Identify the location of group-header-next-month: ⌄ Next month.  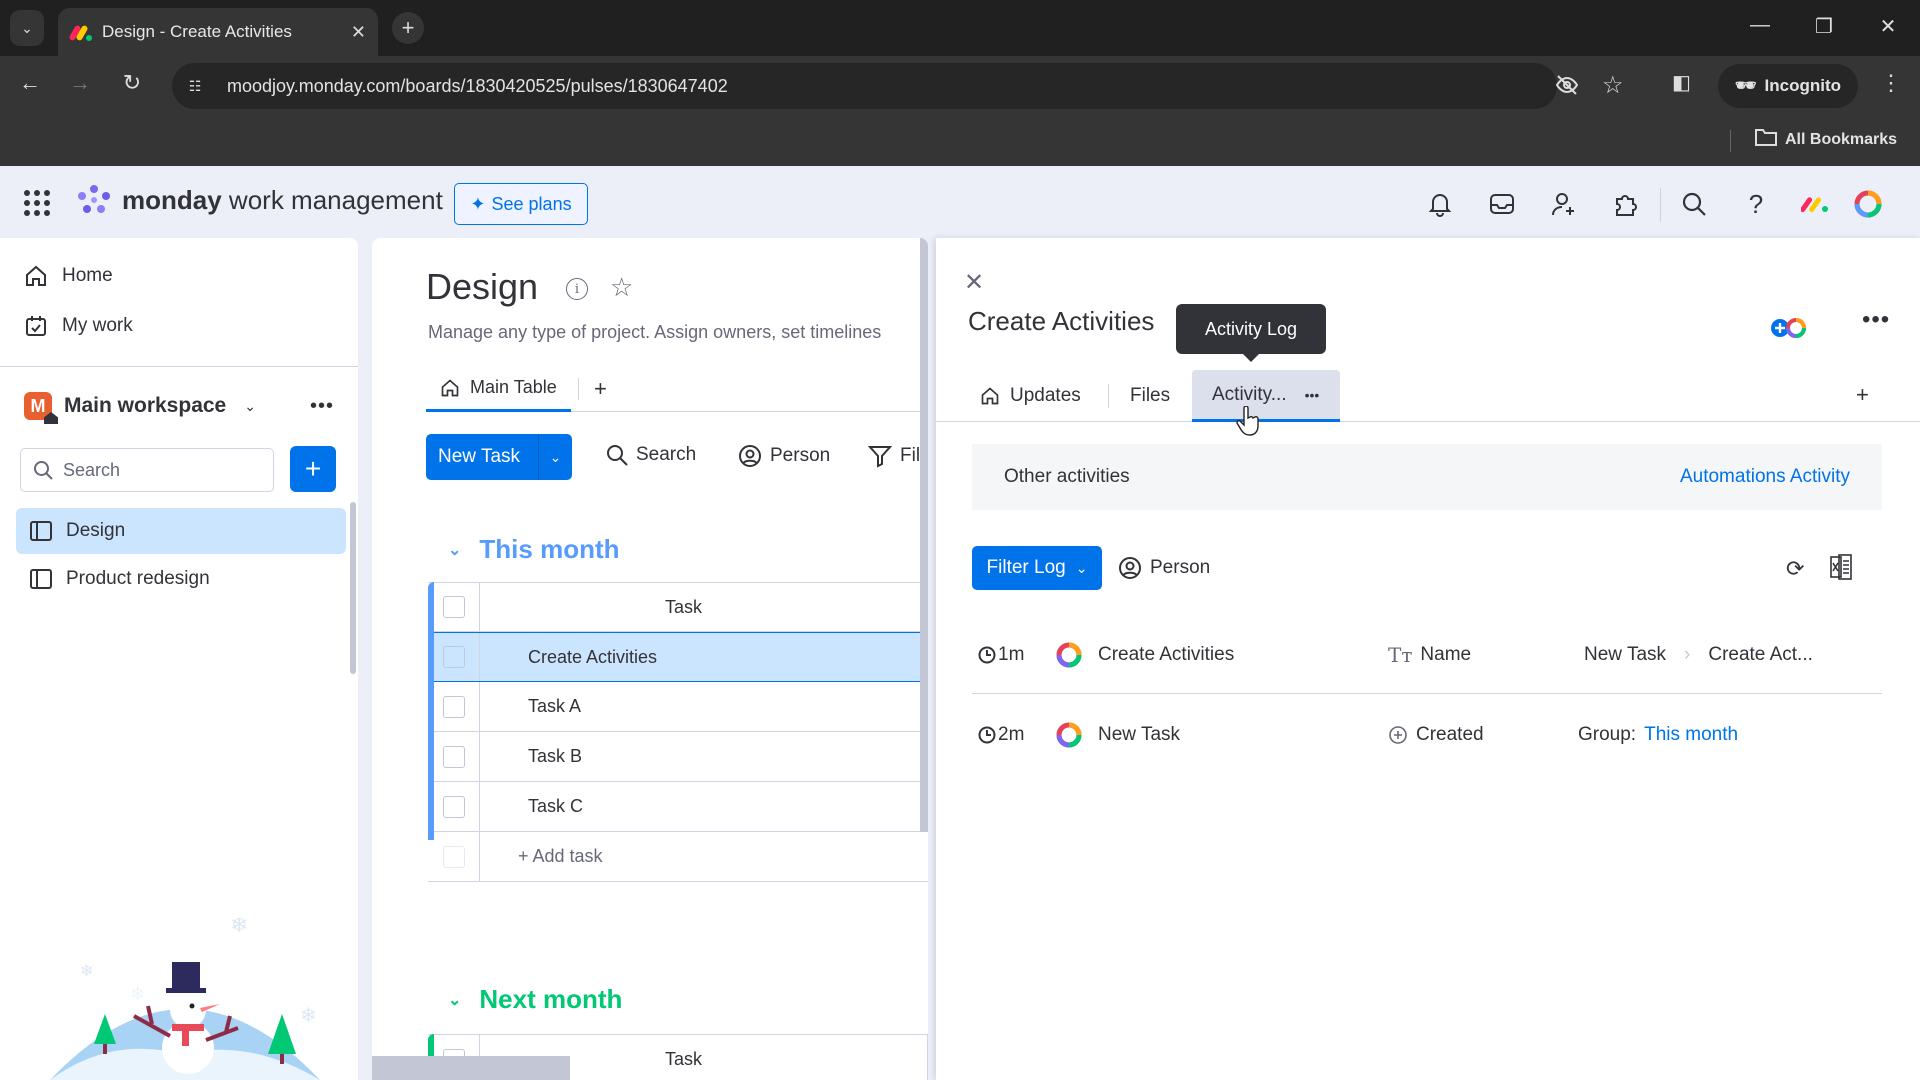
(535, 999).